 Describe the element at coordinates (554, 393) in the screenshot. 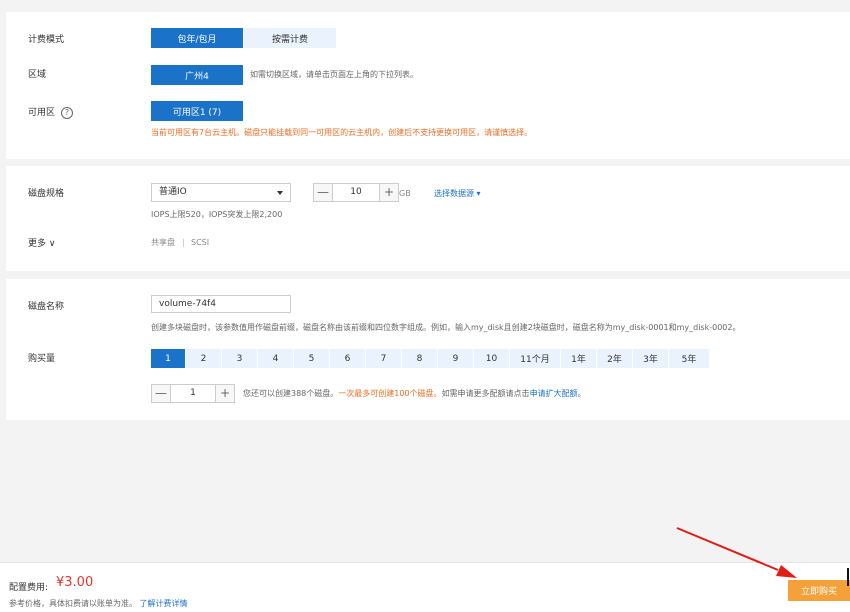

I see `request-quota-link: 申请扩大配额` at that location.